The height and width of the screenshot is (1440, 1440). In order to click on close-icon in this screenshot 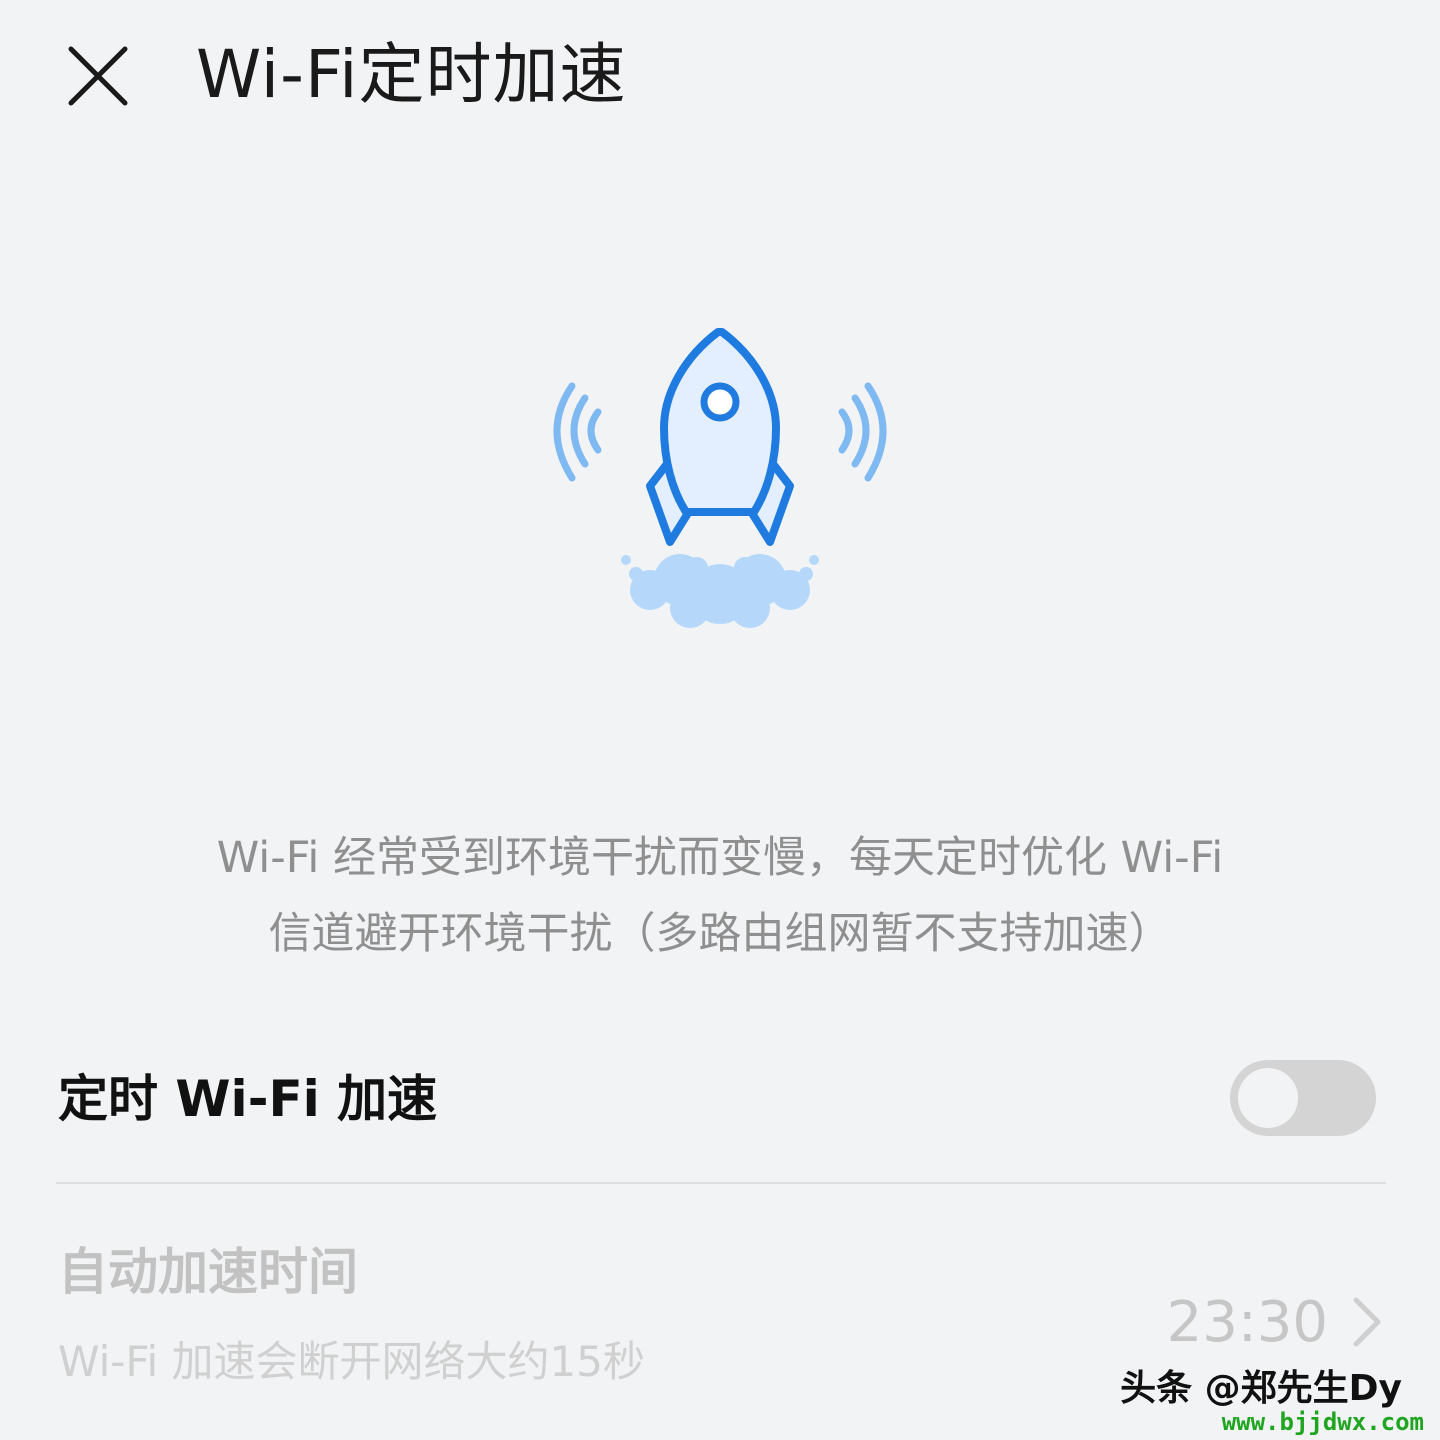, I will do `click(98, 76)`.